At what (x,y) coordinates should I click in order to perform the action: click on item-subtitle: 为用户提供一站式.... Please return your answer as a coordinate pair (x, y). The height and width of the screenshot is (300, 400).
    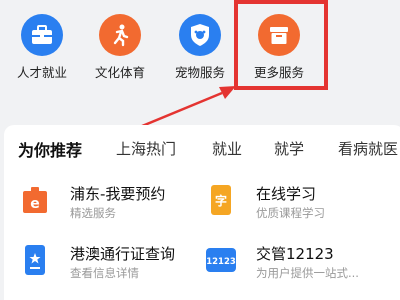
    Looking at the image, I should click on (307, 273).